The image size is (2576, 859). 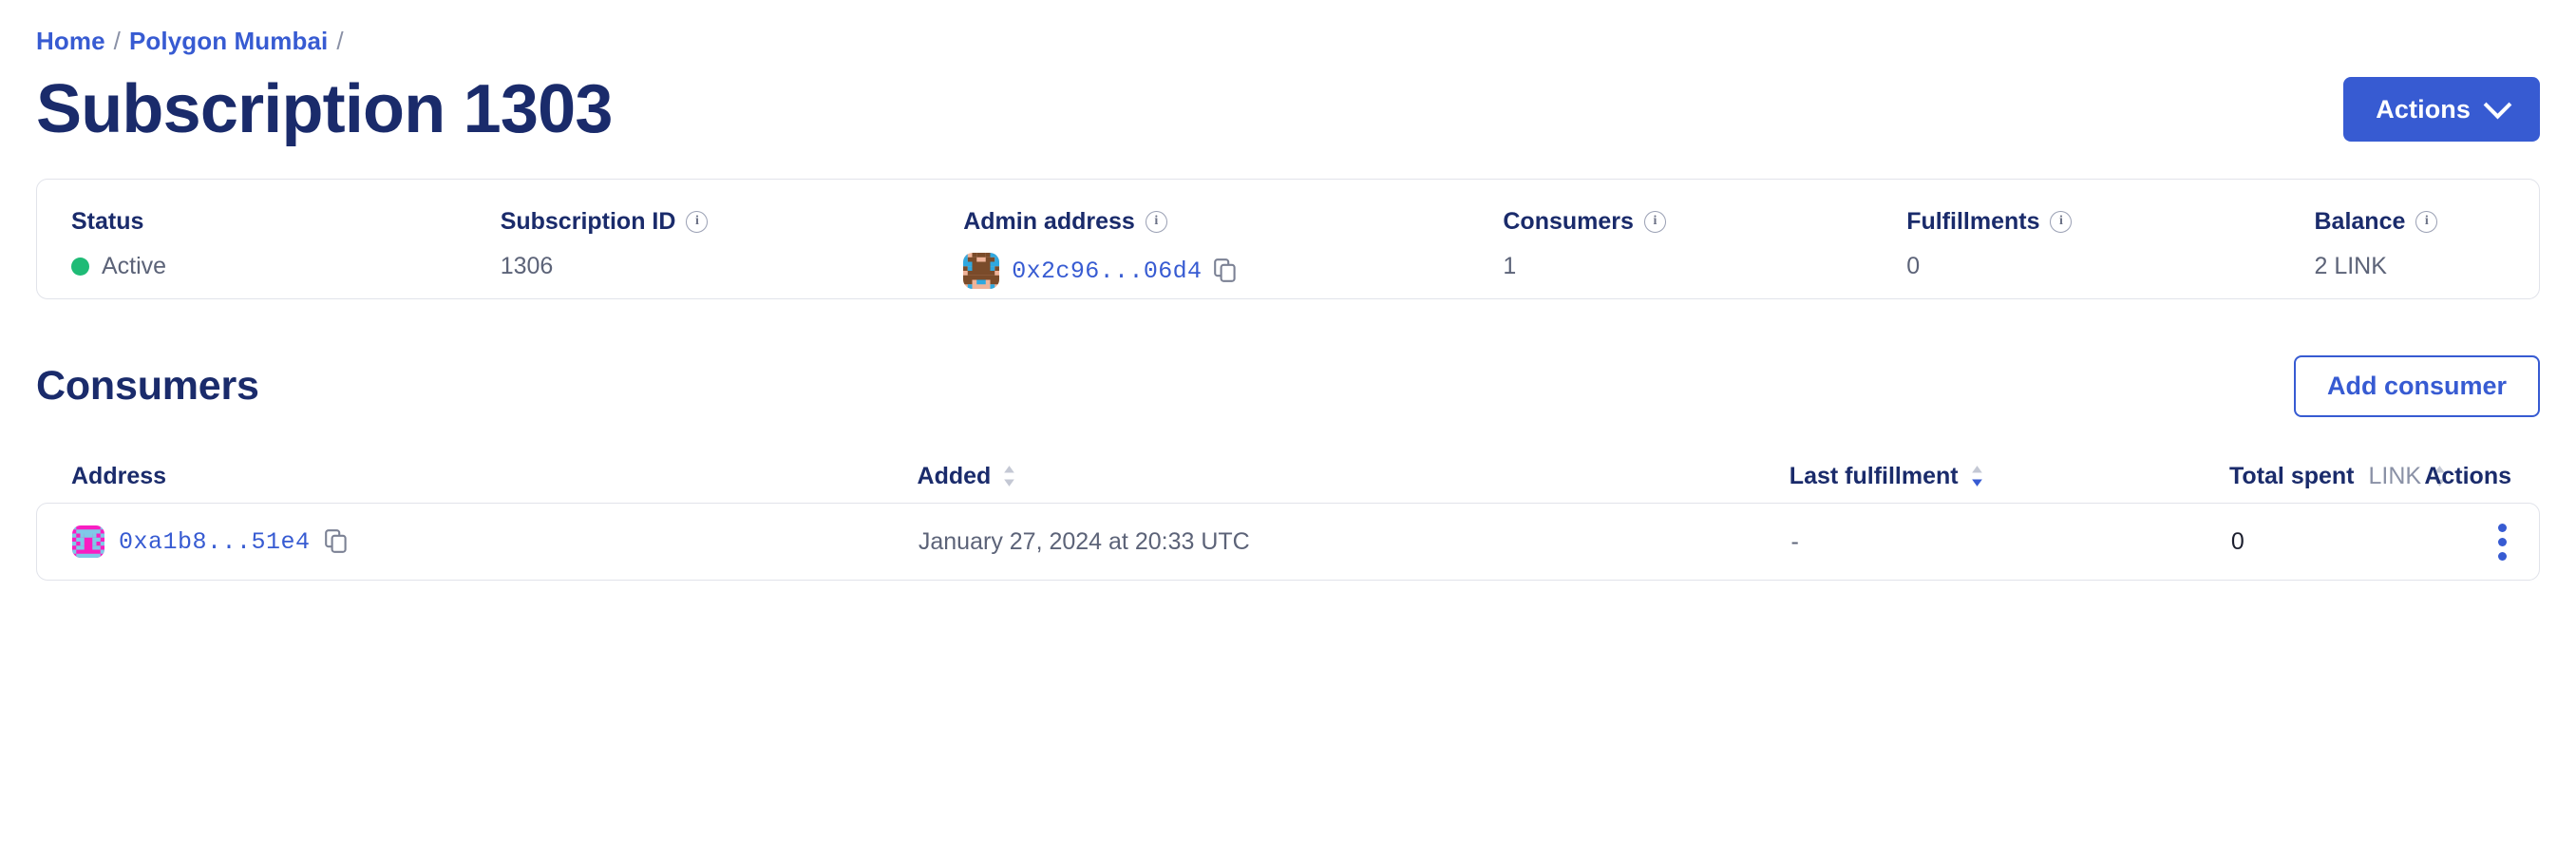 I want to click on add-consumer-button: Add consumer, so click(x=2416, y=385).